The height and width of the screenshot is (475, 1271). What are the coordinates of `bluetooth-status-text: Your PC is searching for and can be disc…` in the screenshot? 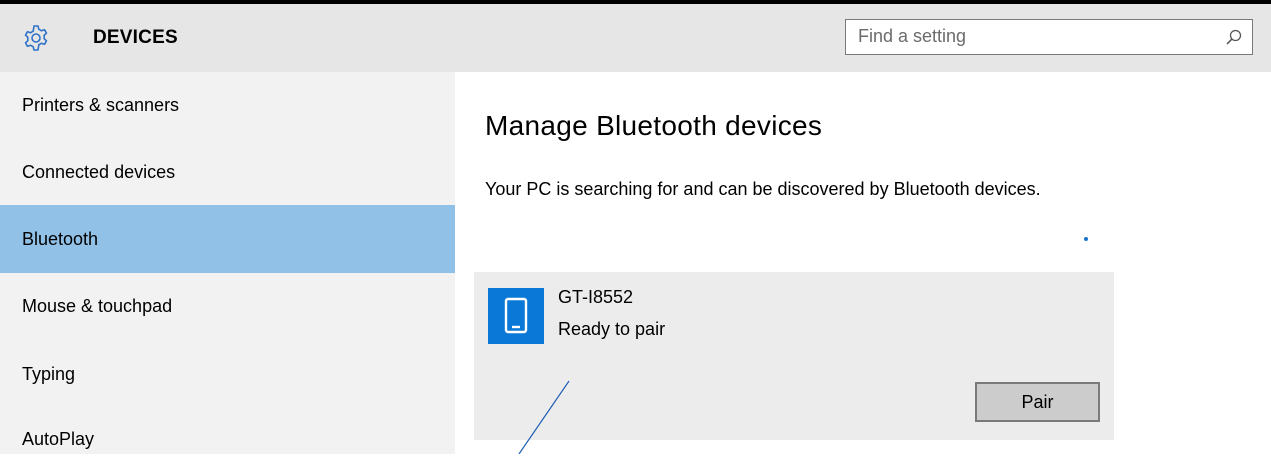 It's located at (763, 189).